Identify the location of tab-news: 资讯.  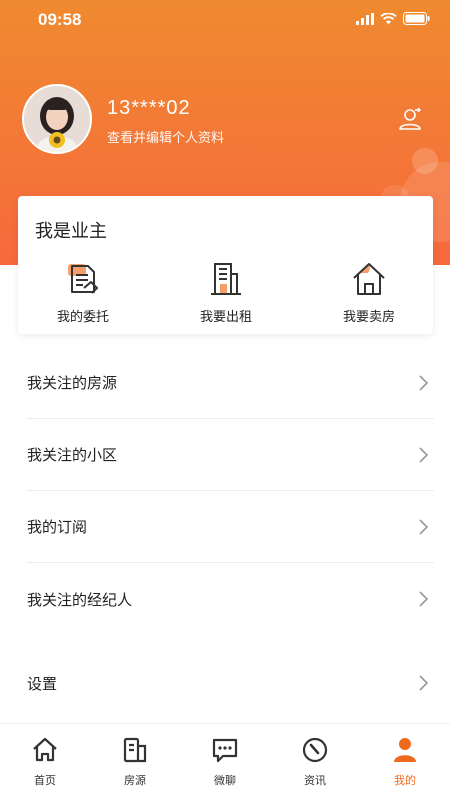
(315, 762).